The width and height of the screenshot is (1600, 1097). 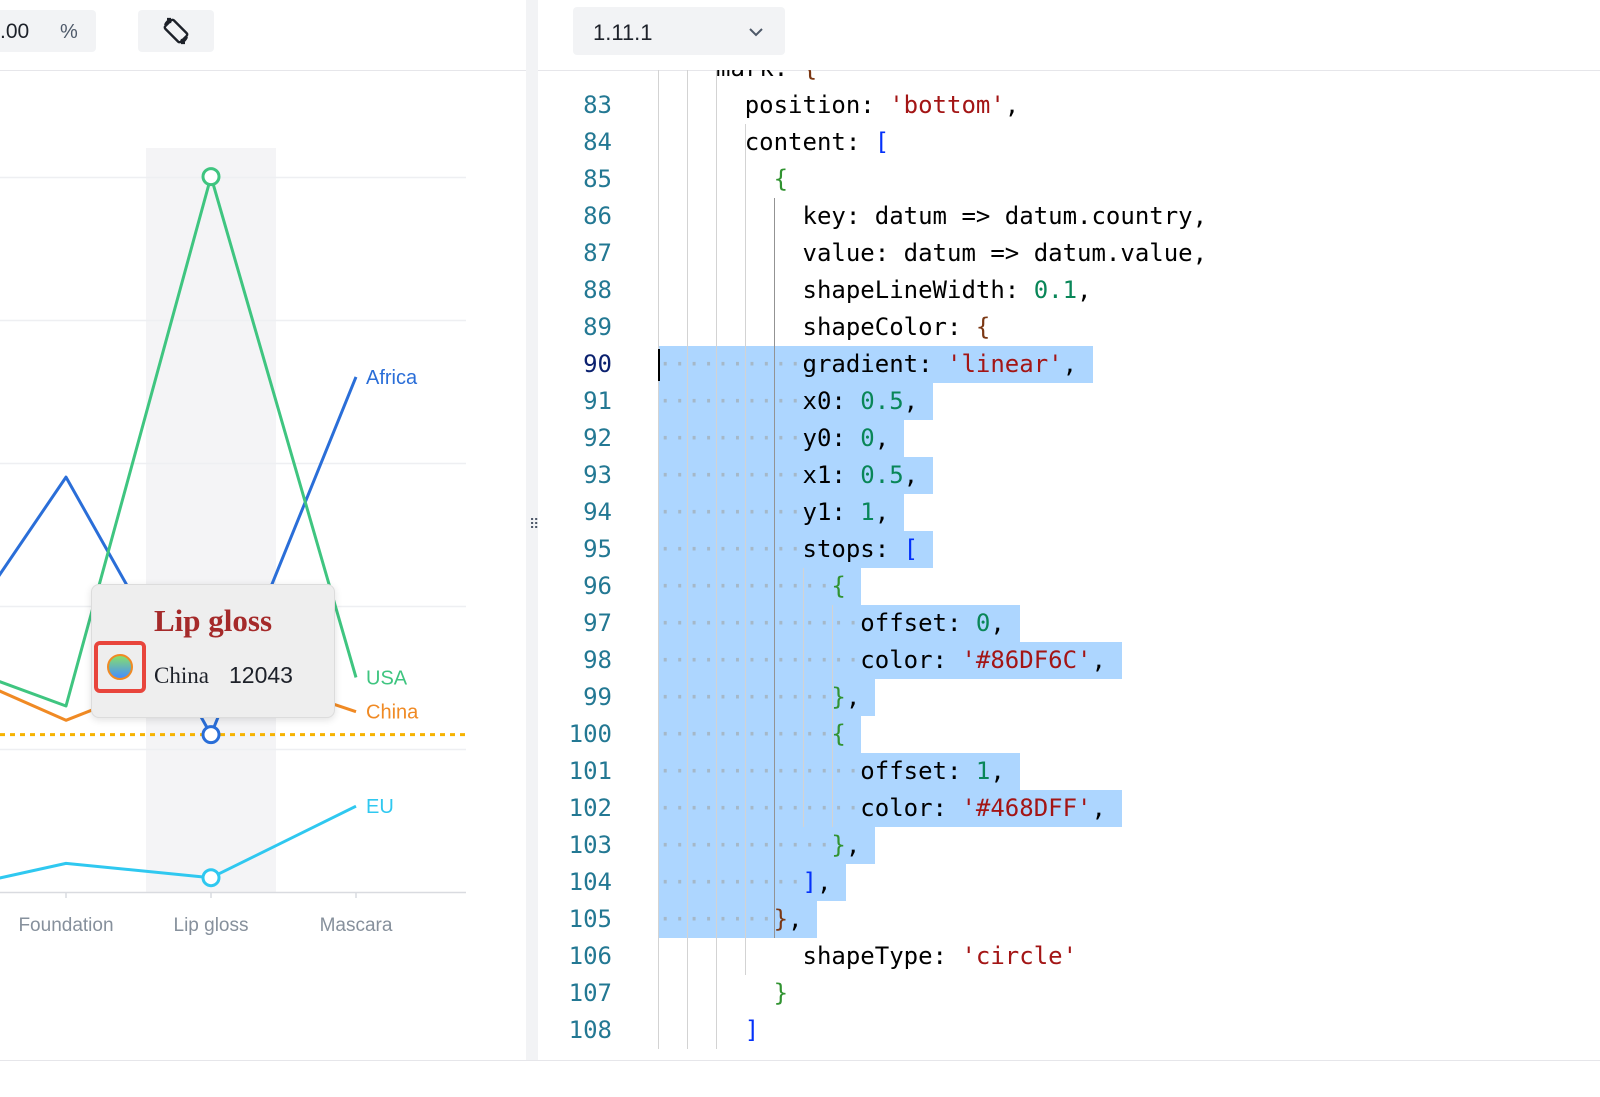 I want to click on code-line: 91 ··········x0: 0.5,, so click(x=1069, y=401).